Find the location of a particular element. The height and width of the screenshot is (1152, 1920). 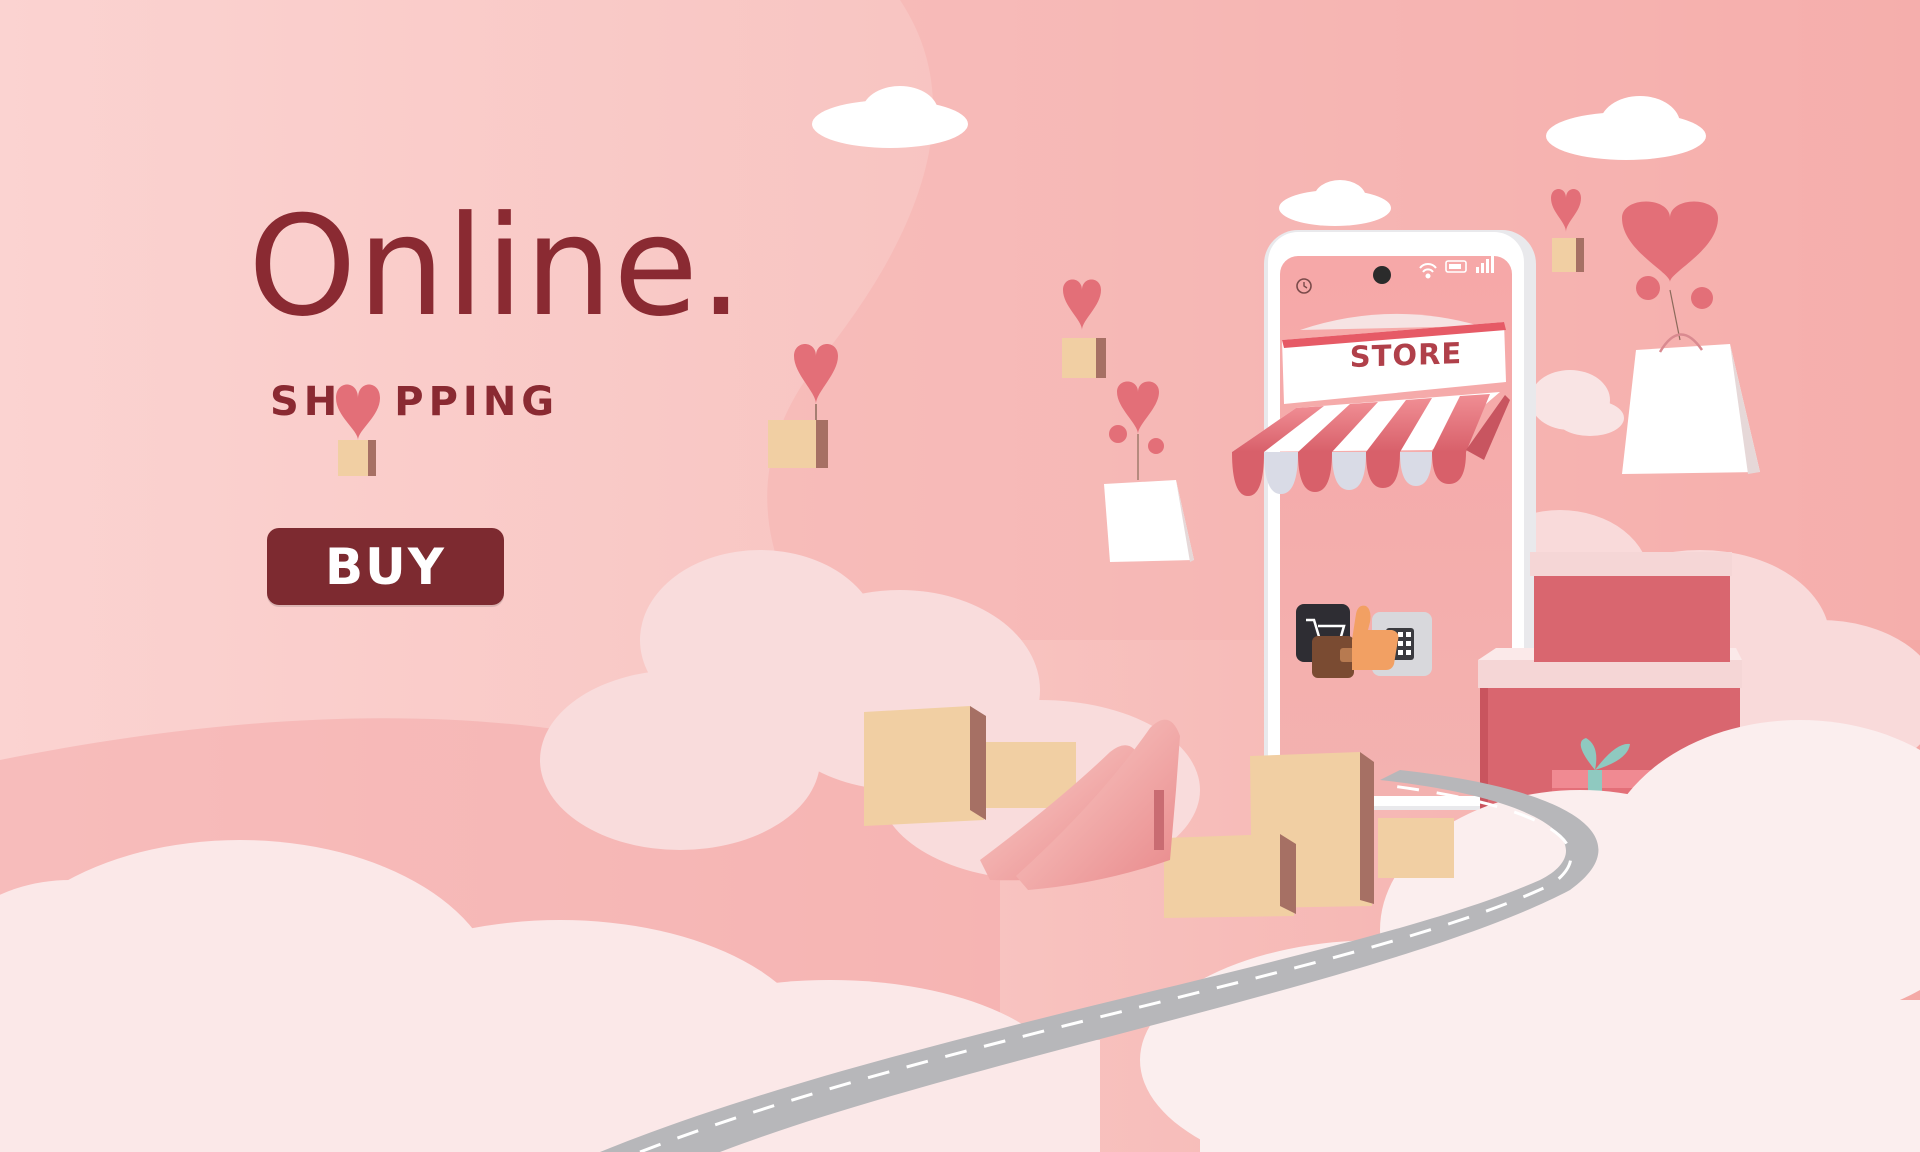

hero-subtitle-end: PPING is located at coordinates (477, 402).